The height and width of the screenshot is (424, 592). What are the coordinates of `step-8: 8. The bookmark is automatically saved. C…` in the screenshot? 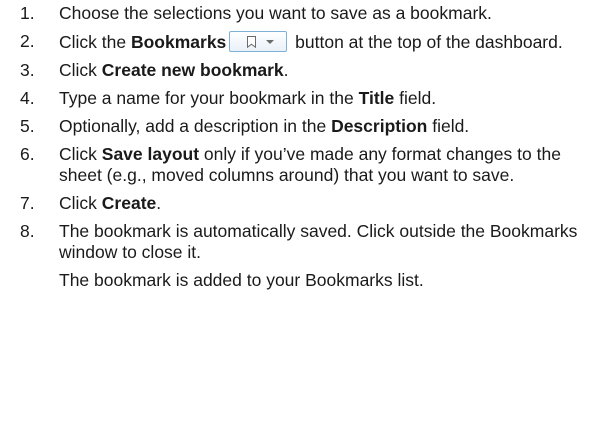 It's located at (296, 242).